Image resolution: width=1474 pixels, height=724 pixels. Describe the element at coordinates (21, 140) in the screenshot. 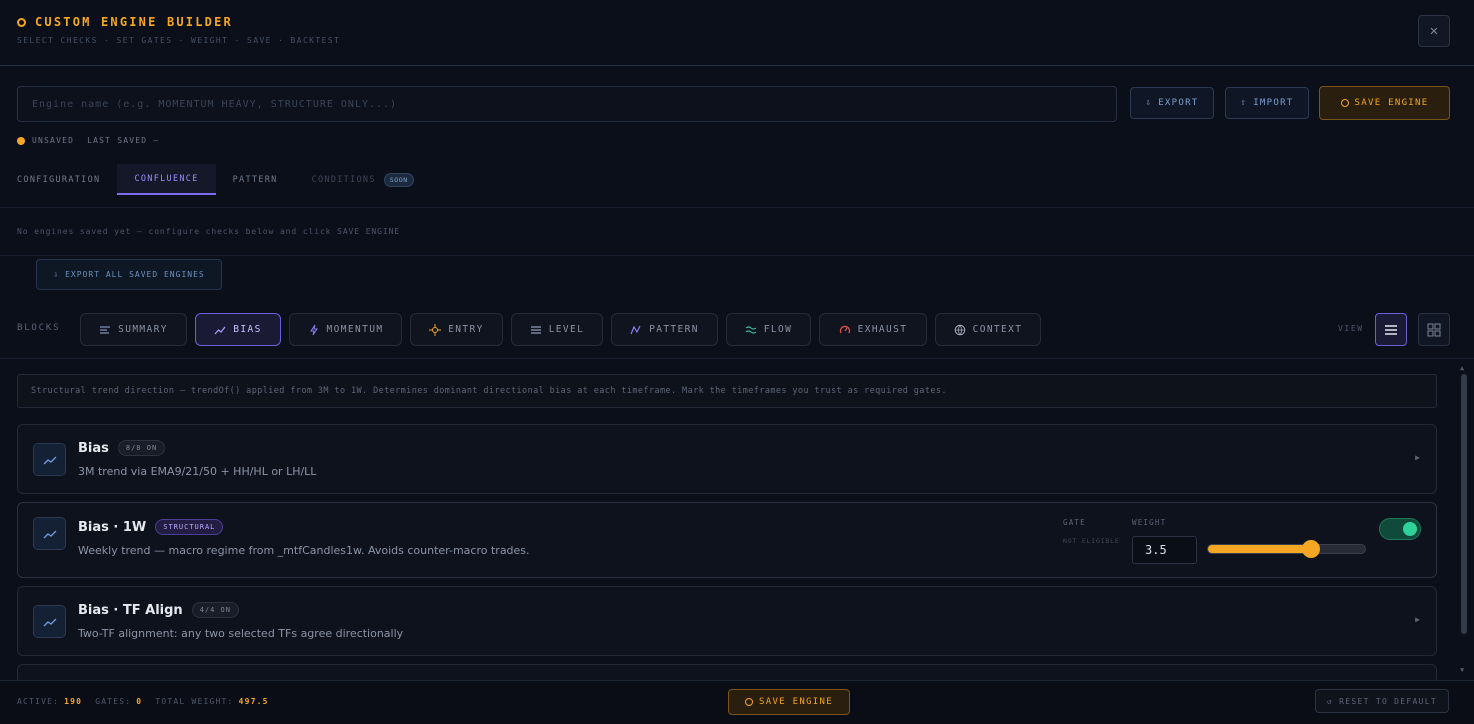

I see `status-dot-icon` at that location.